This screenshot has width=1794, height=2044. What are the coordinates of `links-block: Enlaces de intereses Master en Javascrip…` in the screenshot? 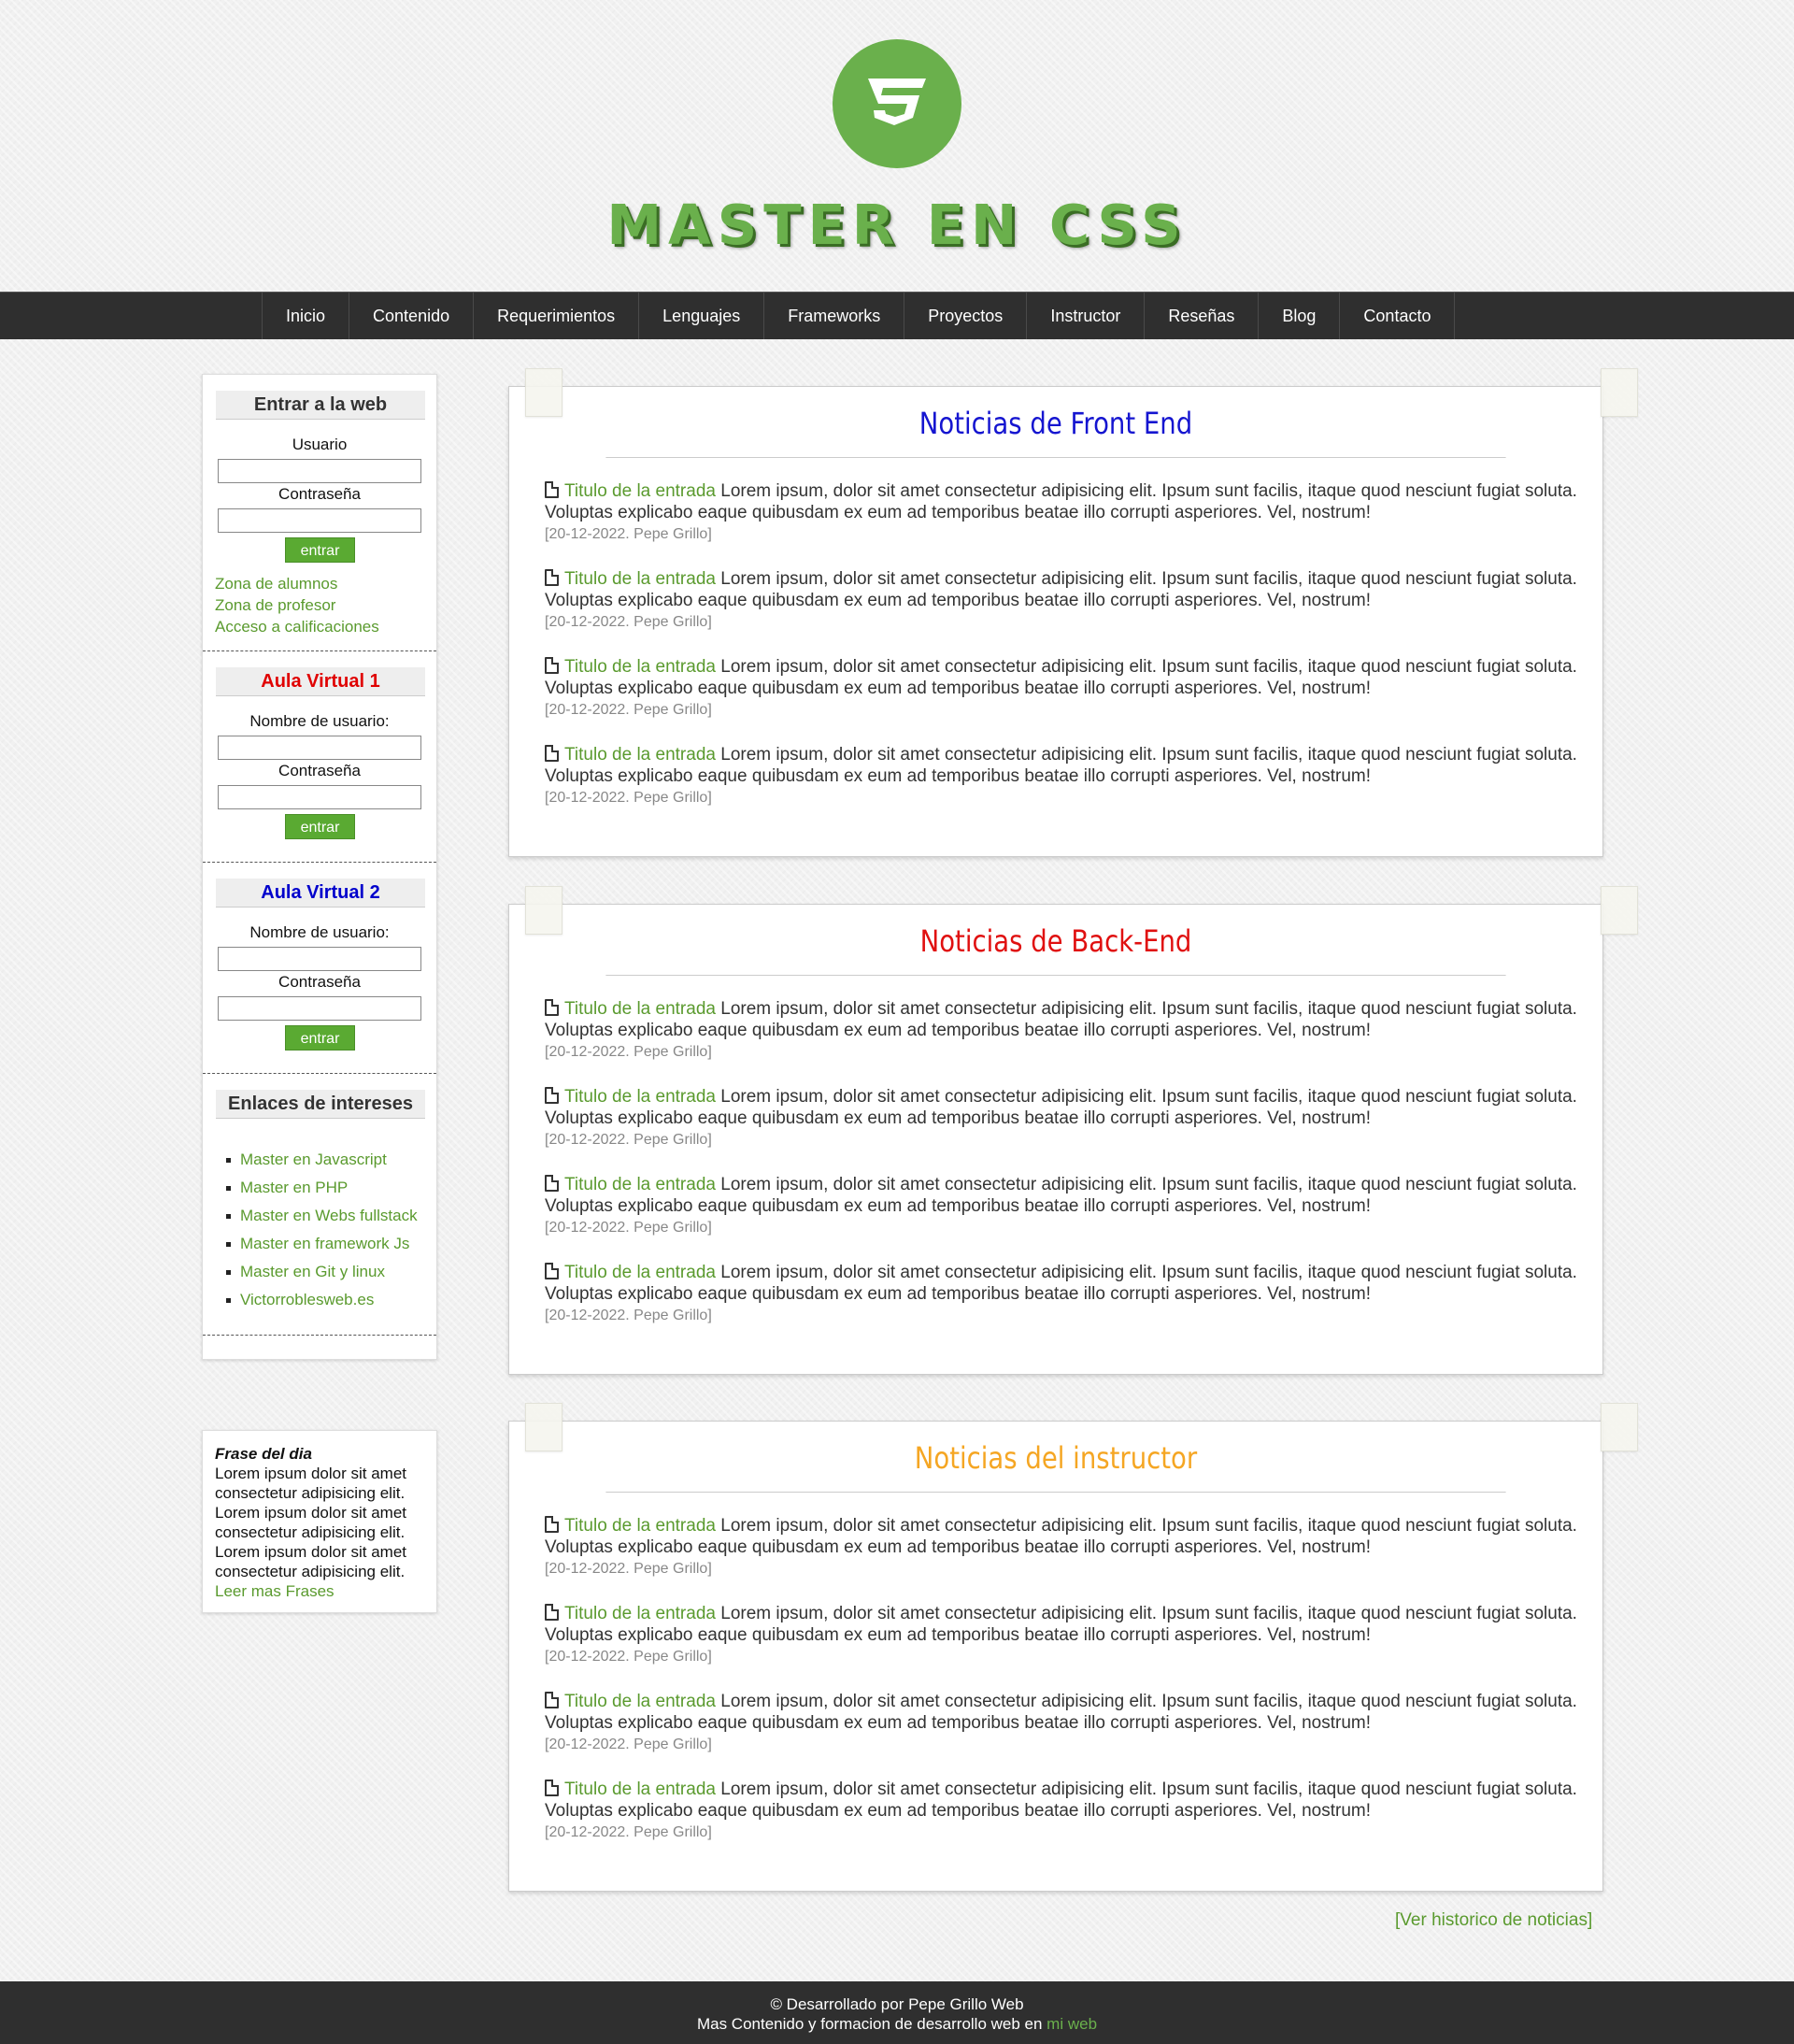 It's located at (319, 1205).